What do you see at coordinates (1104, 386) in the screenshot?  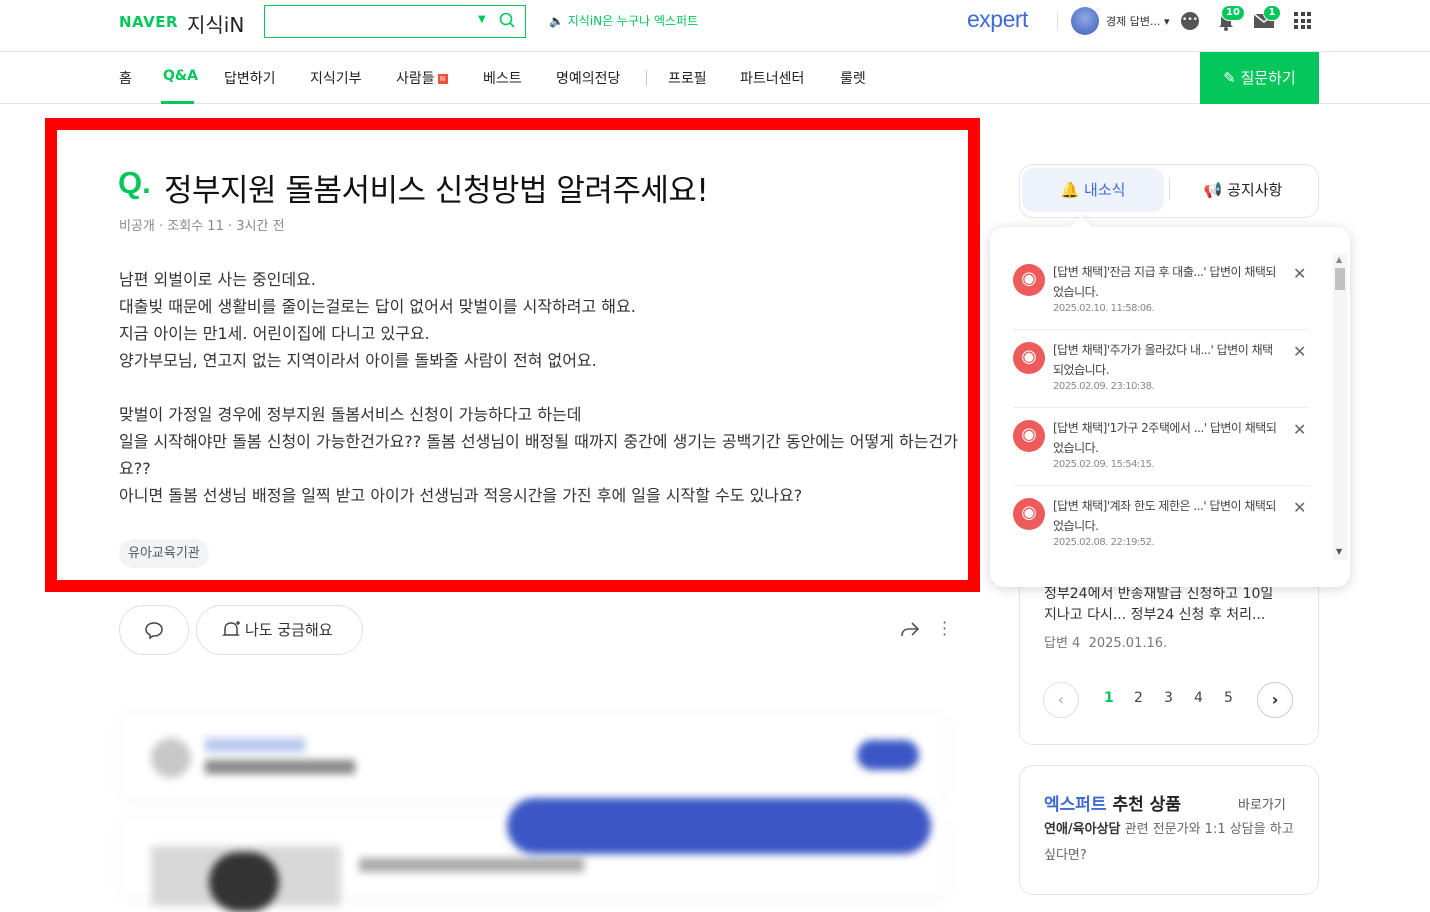 I see `notification-date: 2025.02.09. 23:10:38.` at bounding box center [1104, 386].